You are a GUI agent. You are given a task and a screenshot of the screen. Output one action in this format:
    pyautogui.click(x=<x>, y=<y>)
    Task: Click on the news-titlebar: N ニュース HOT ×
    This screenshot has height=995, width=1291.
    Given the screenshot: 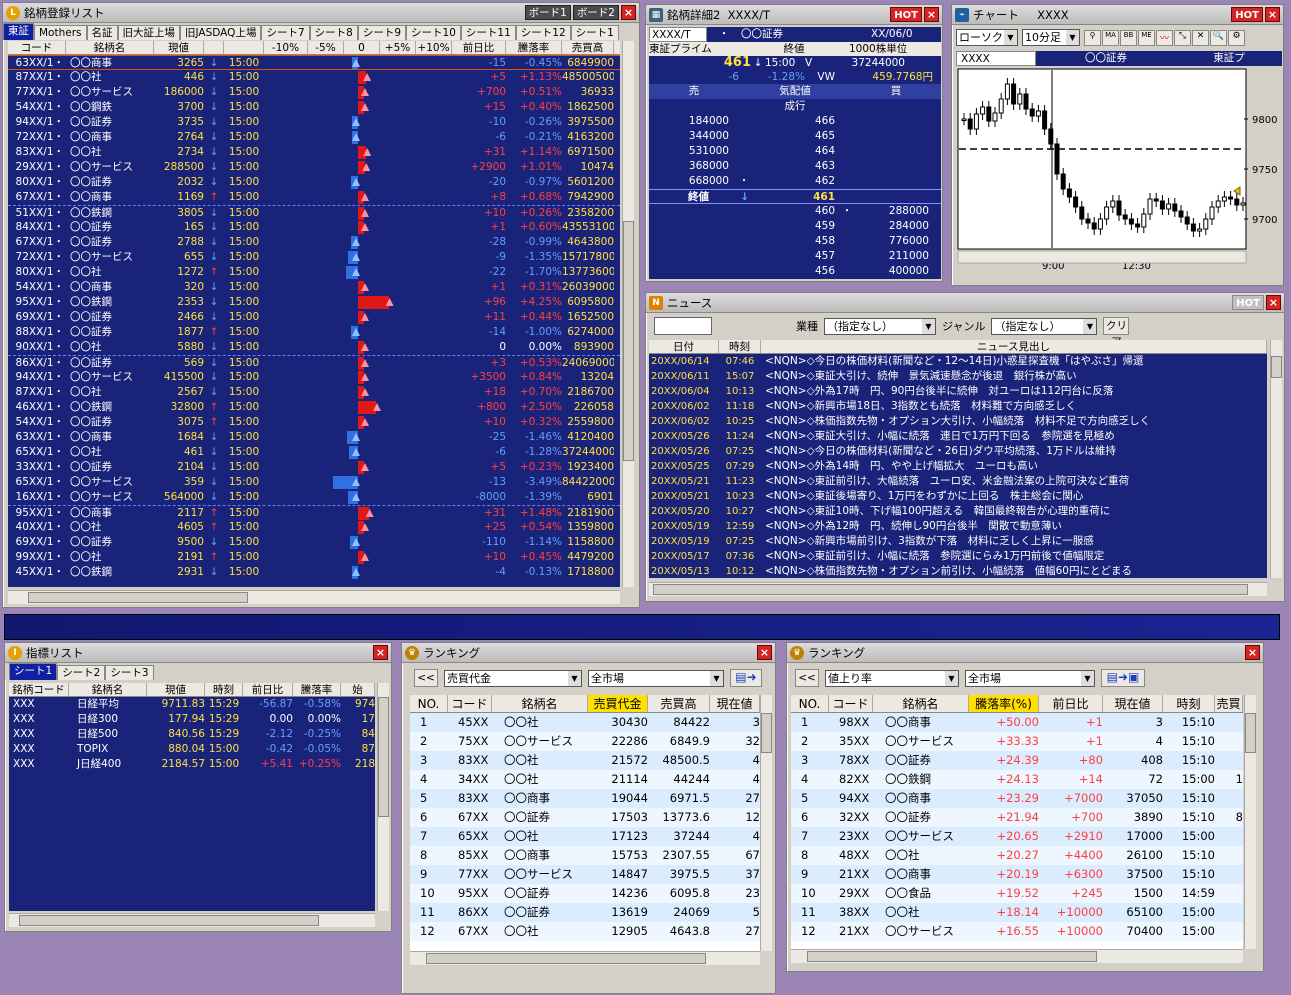 What is the action you would take?
    pyautogui.click(x=965, y=303)
    